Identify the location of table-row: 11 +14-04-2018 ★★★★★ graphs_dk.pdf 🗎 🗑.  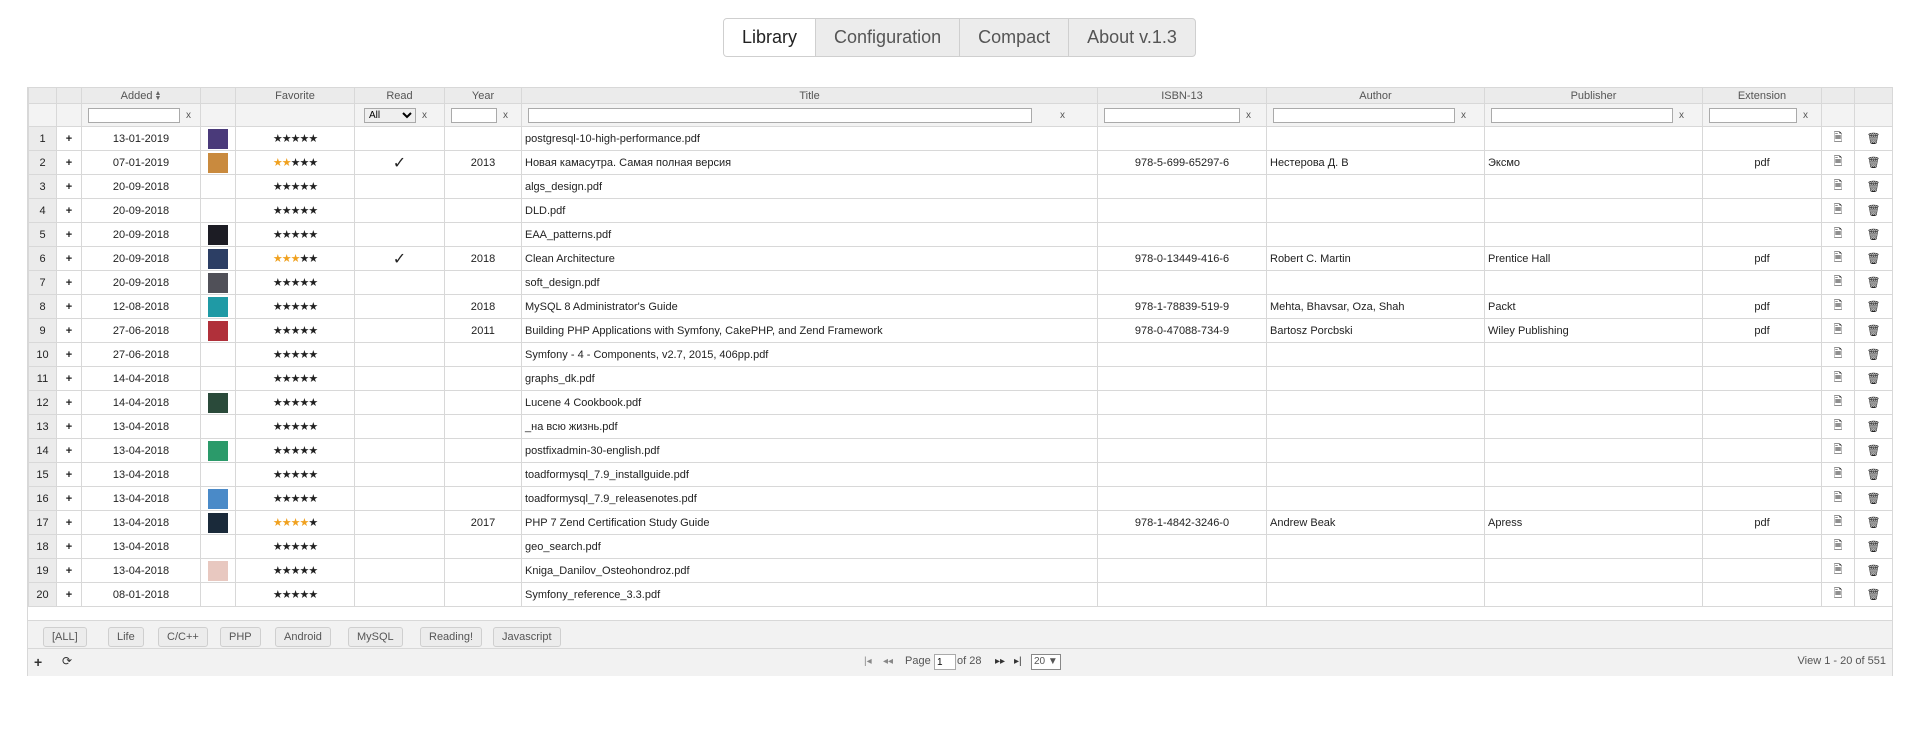
(960, 378).